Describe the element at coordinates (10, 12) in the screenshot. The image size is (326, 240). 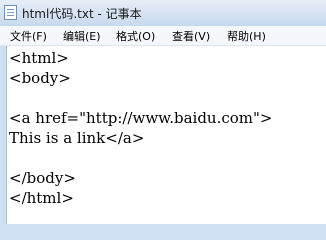
I see `notepad-icon` at that location.